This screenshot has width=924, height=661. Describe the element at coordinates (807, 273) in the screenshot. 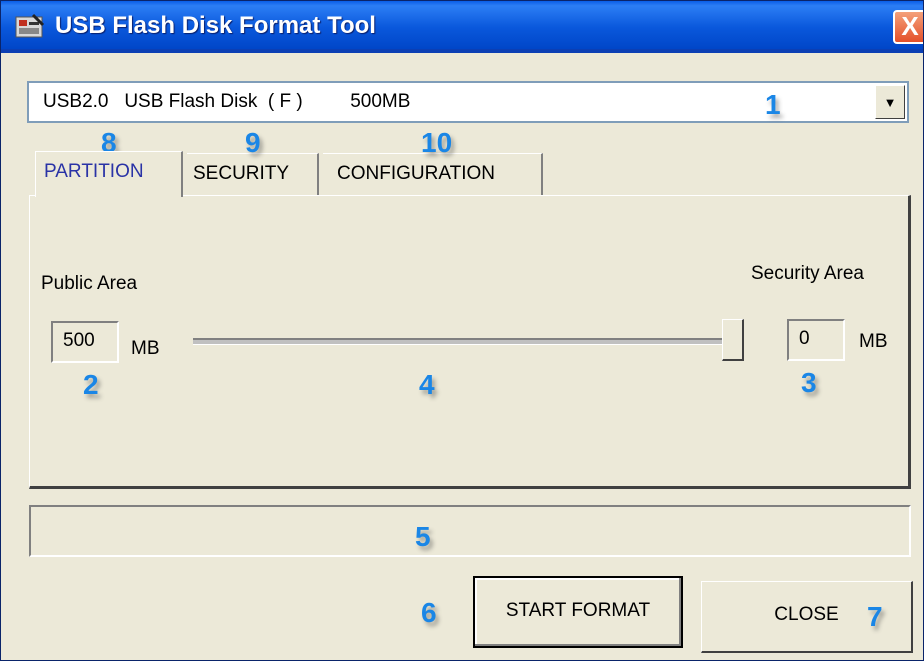

I see `security-area-label: Security Area` at that location.